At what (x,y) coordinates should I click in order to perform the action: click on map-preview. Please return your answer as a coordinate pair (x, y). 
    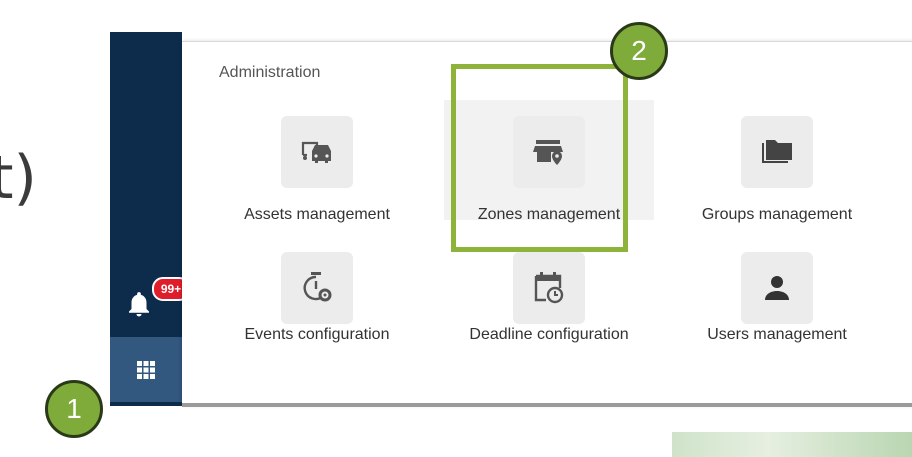
    Looking at the image, I should click on (792, 444).